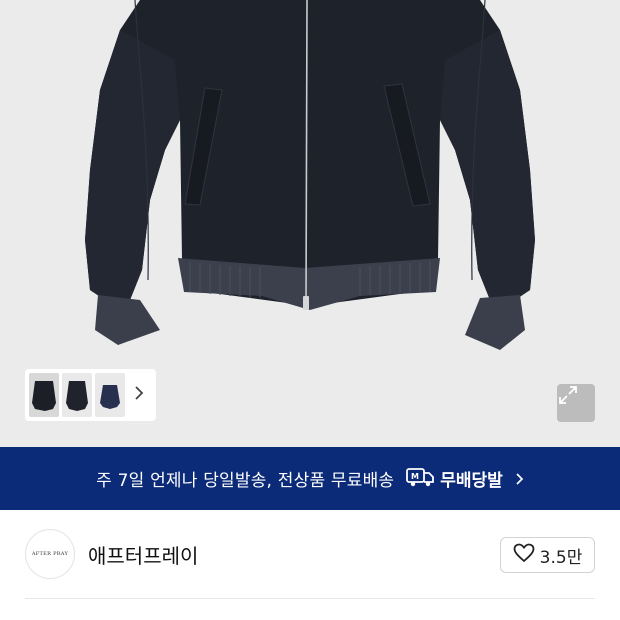  What do you see at coordinates (110, 395) in the screenshot?
I see `thumbnail-navy` at bounding box center [110, 395].